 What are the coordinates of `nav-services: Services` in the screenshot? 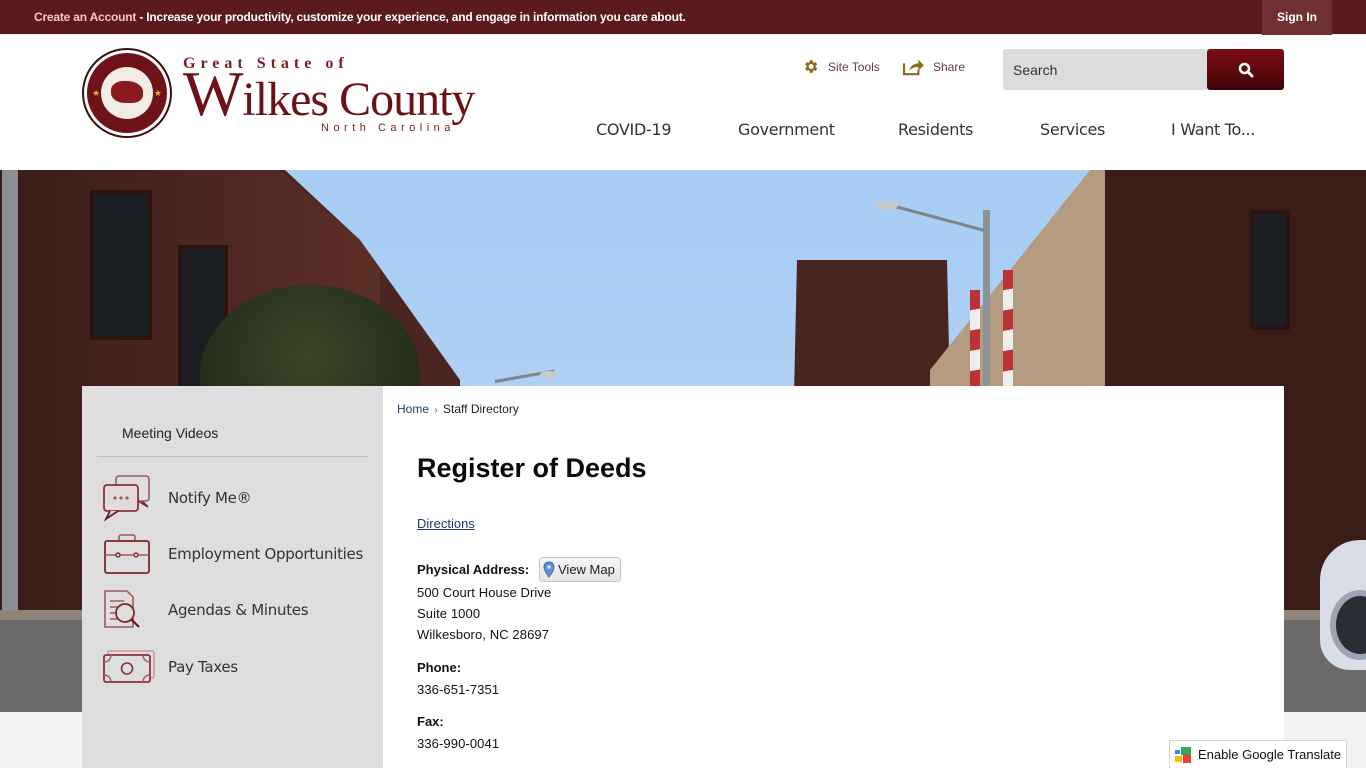 It's located at (1072, 129).